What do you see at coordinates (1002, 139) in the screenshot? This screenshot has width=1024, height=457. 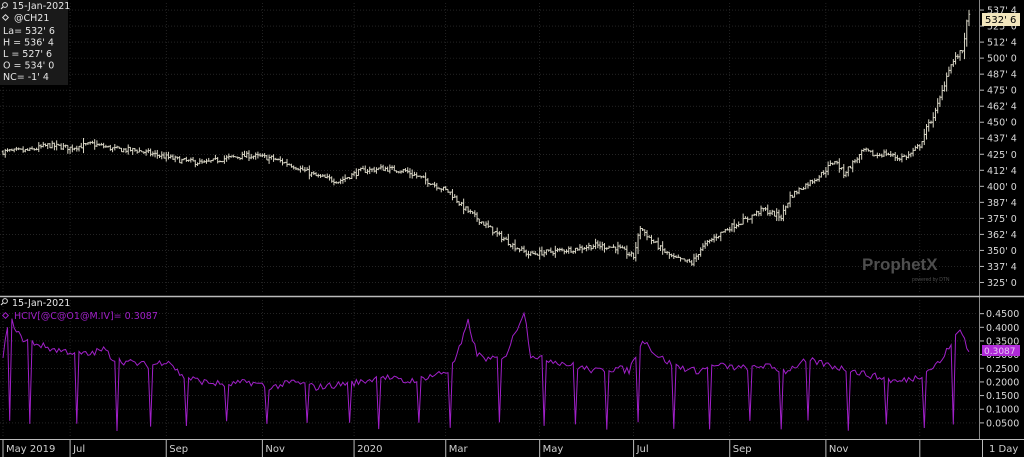 I see `y-tick-label: 437' 4` at bounding box center [1002, 139].